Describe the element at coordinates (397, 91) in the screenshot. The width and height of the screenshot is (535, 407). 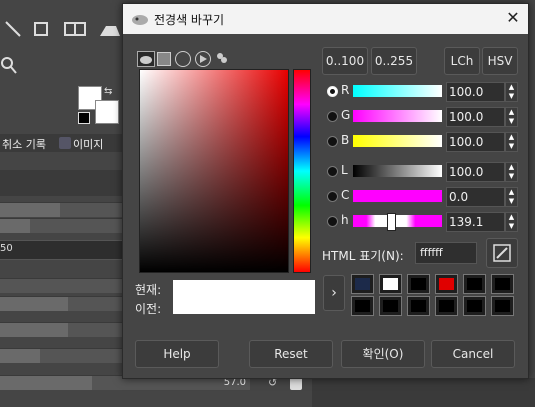
I see `slider-r` at that location.